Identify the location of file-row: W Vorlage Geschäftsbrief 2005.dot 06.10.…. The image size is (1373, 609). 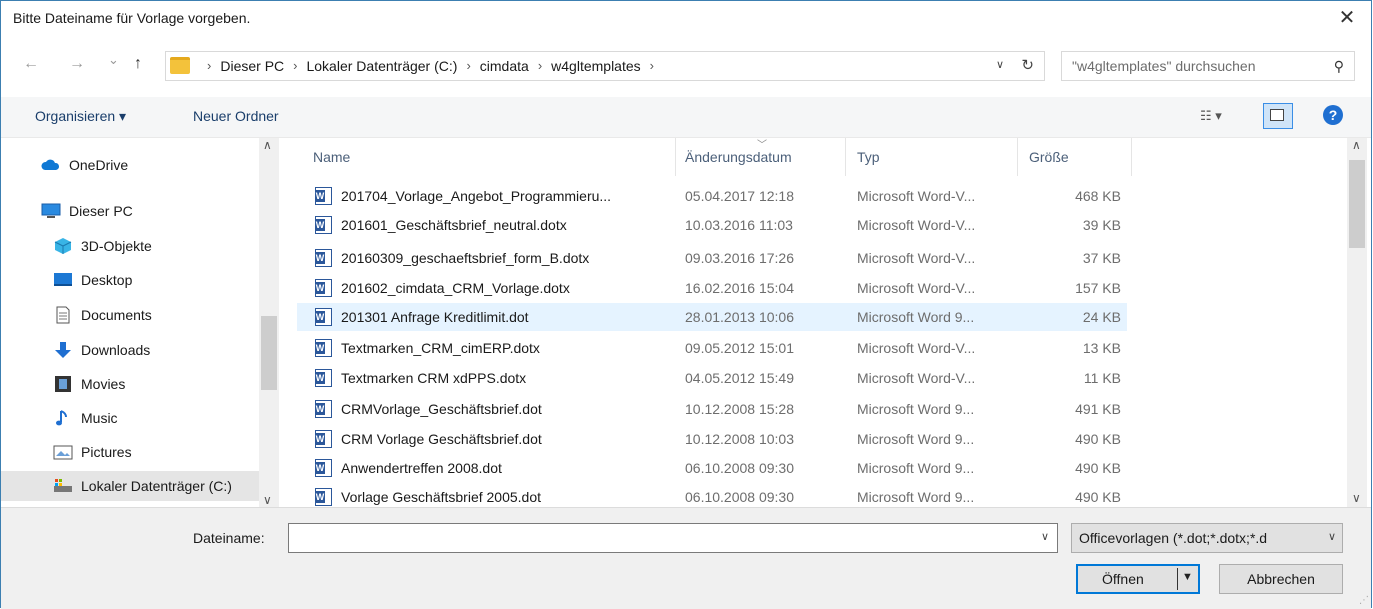
(712, 495).